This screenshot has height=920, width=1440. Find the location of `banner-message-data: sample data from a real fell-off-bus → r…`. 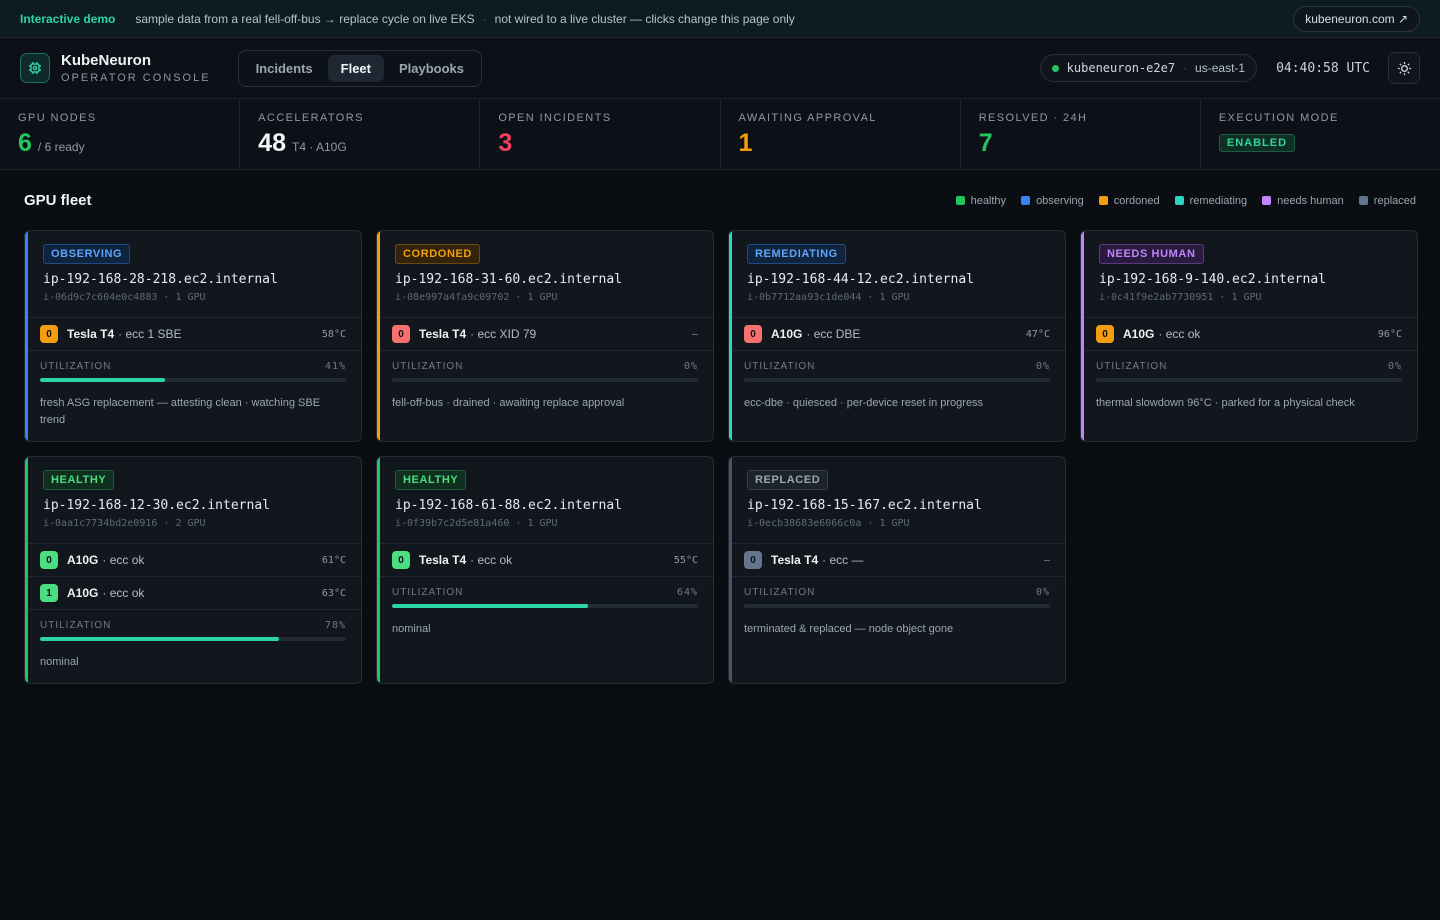

banner-message-data: sample data from a real fell-off-bus → r… is located at coordinates (305, 18).